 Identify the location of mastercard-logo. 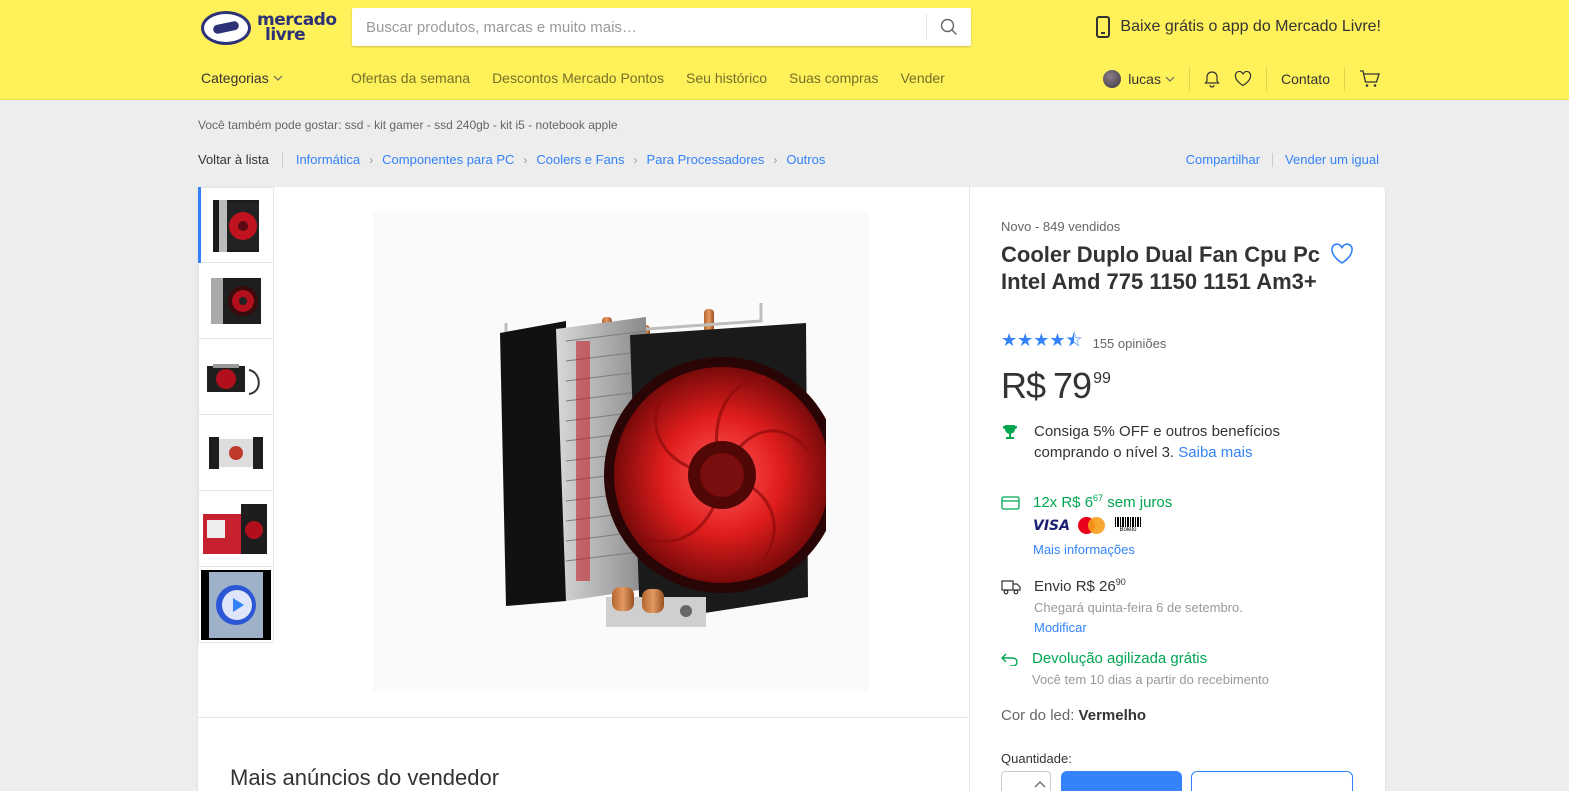
(1091, 526).